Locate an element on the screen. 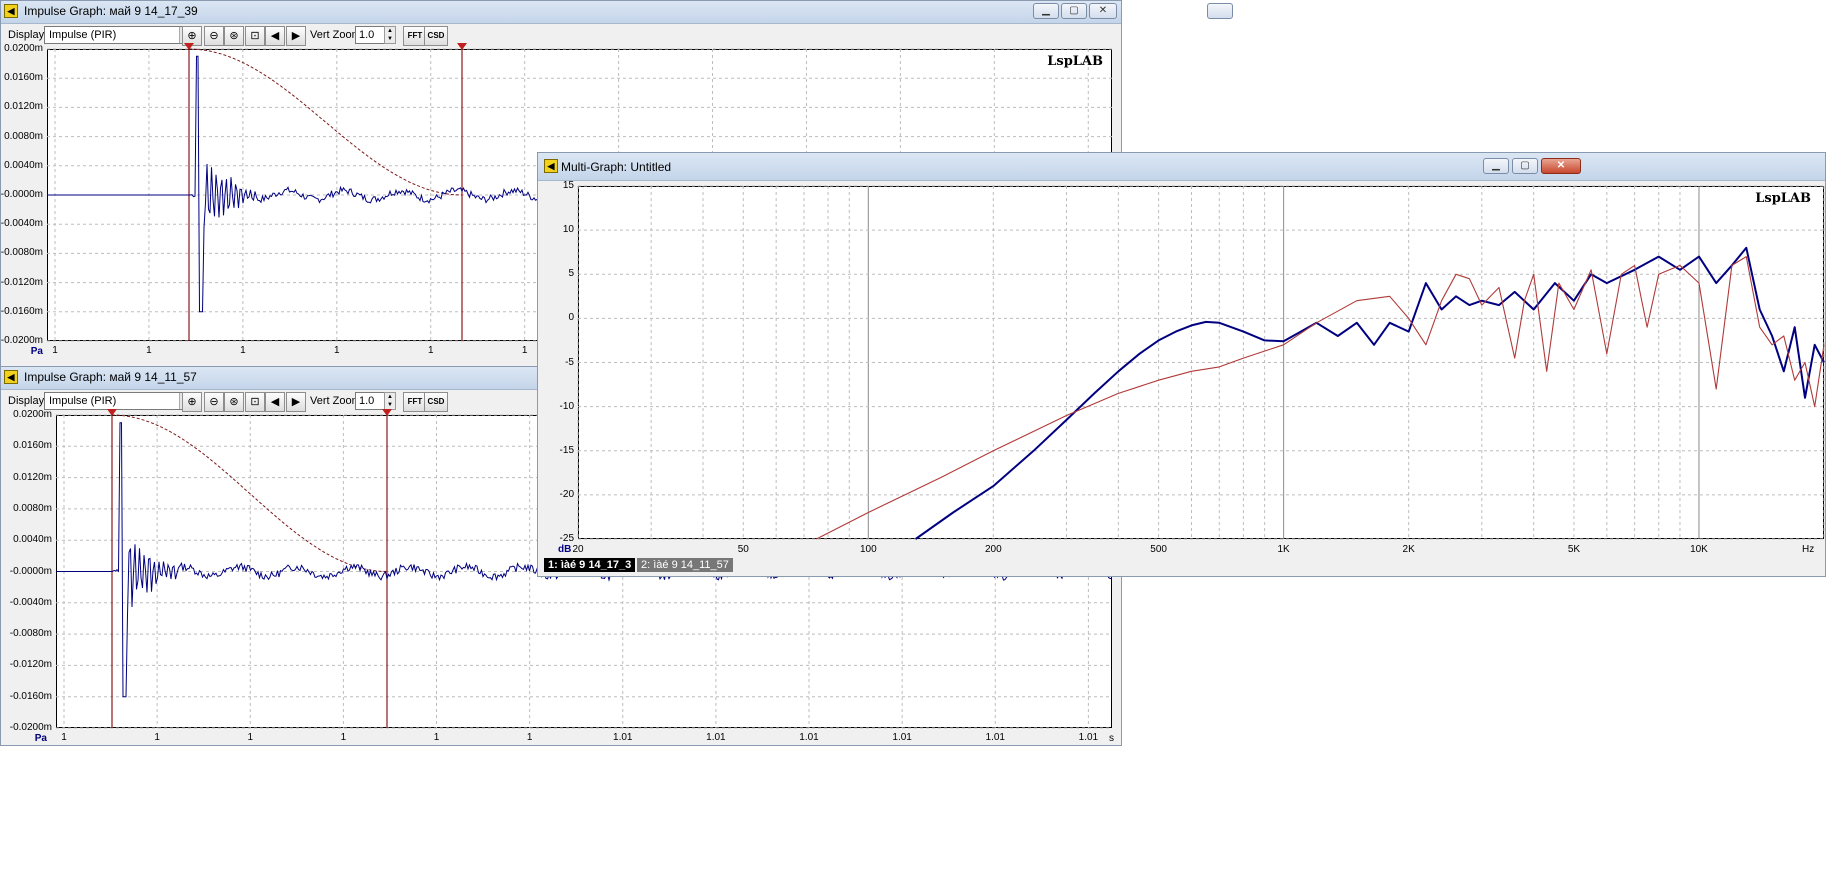 The height and width of the screenshot is (869, 1826). minimize-button is located at coordinates (1220, 11).